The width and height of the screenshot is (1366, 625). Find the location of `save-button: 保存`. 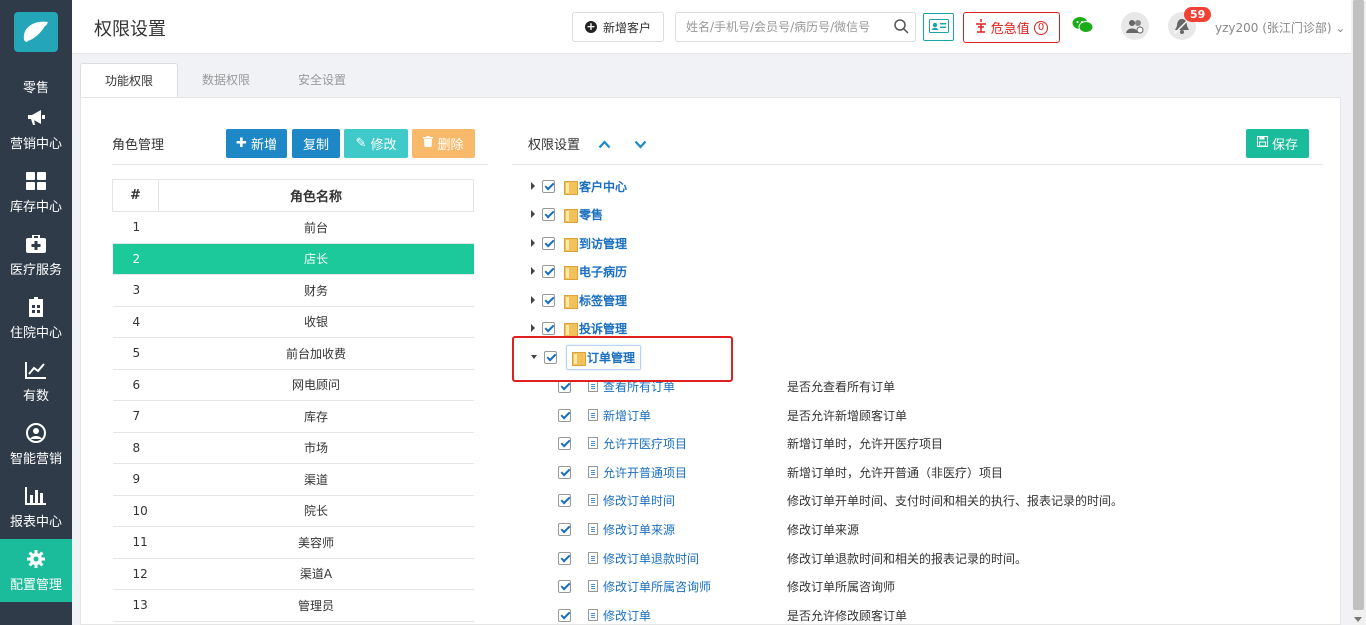

save-button: 保存 is located at coordinates (1277, 143).